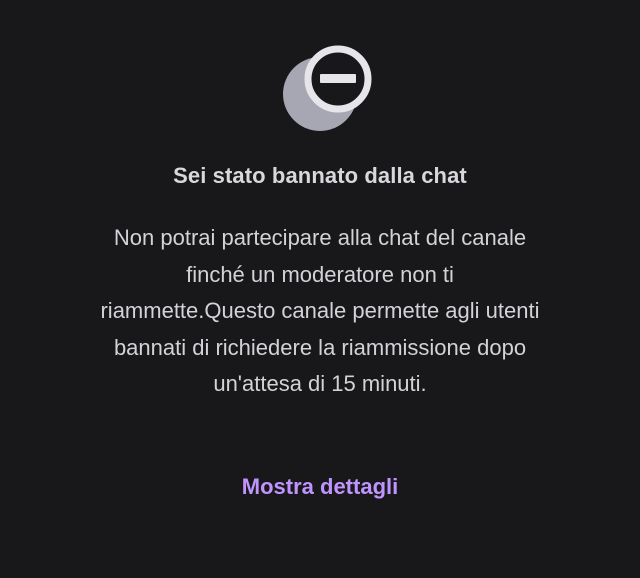  Describe the element at coordinates (338, 78) in the screenshot. I see `ban-icon-minus-bar` at that location.